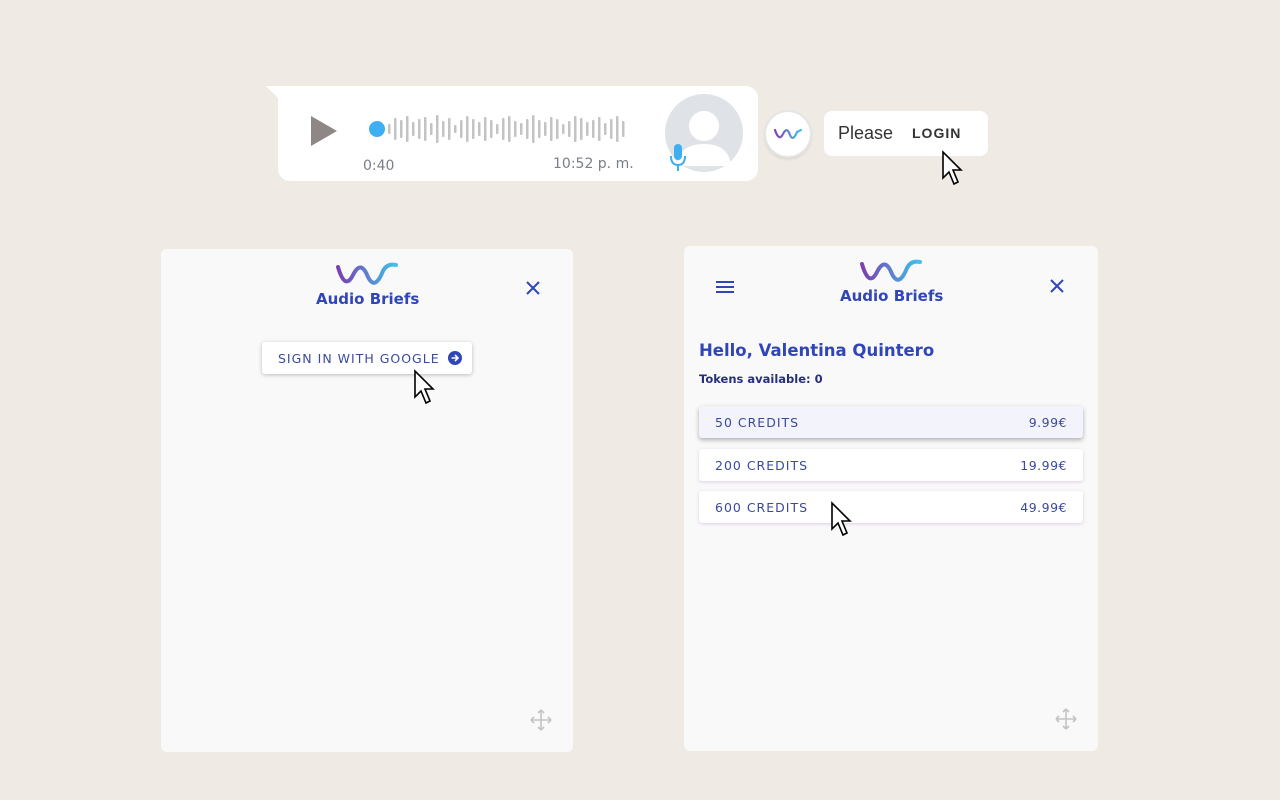  I want to click on credit-label: 50 CREDITS, so click(757, 422).